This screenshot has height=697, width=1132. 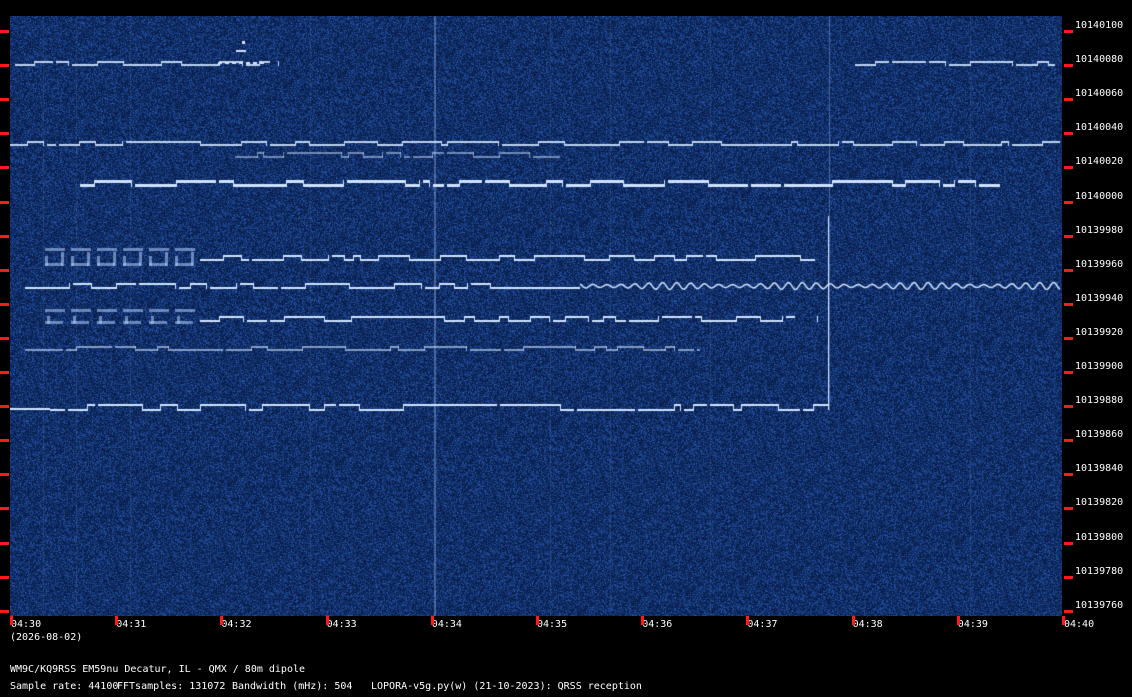 What do you see at coordinates (1099, 401) in the screenshot?
I see `frequency-label: 10139880` at bounding box center [1099, 401].